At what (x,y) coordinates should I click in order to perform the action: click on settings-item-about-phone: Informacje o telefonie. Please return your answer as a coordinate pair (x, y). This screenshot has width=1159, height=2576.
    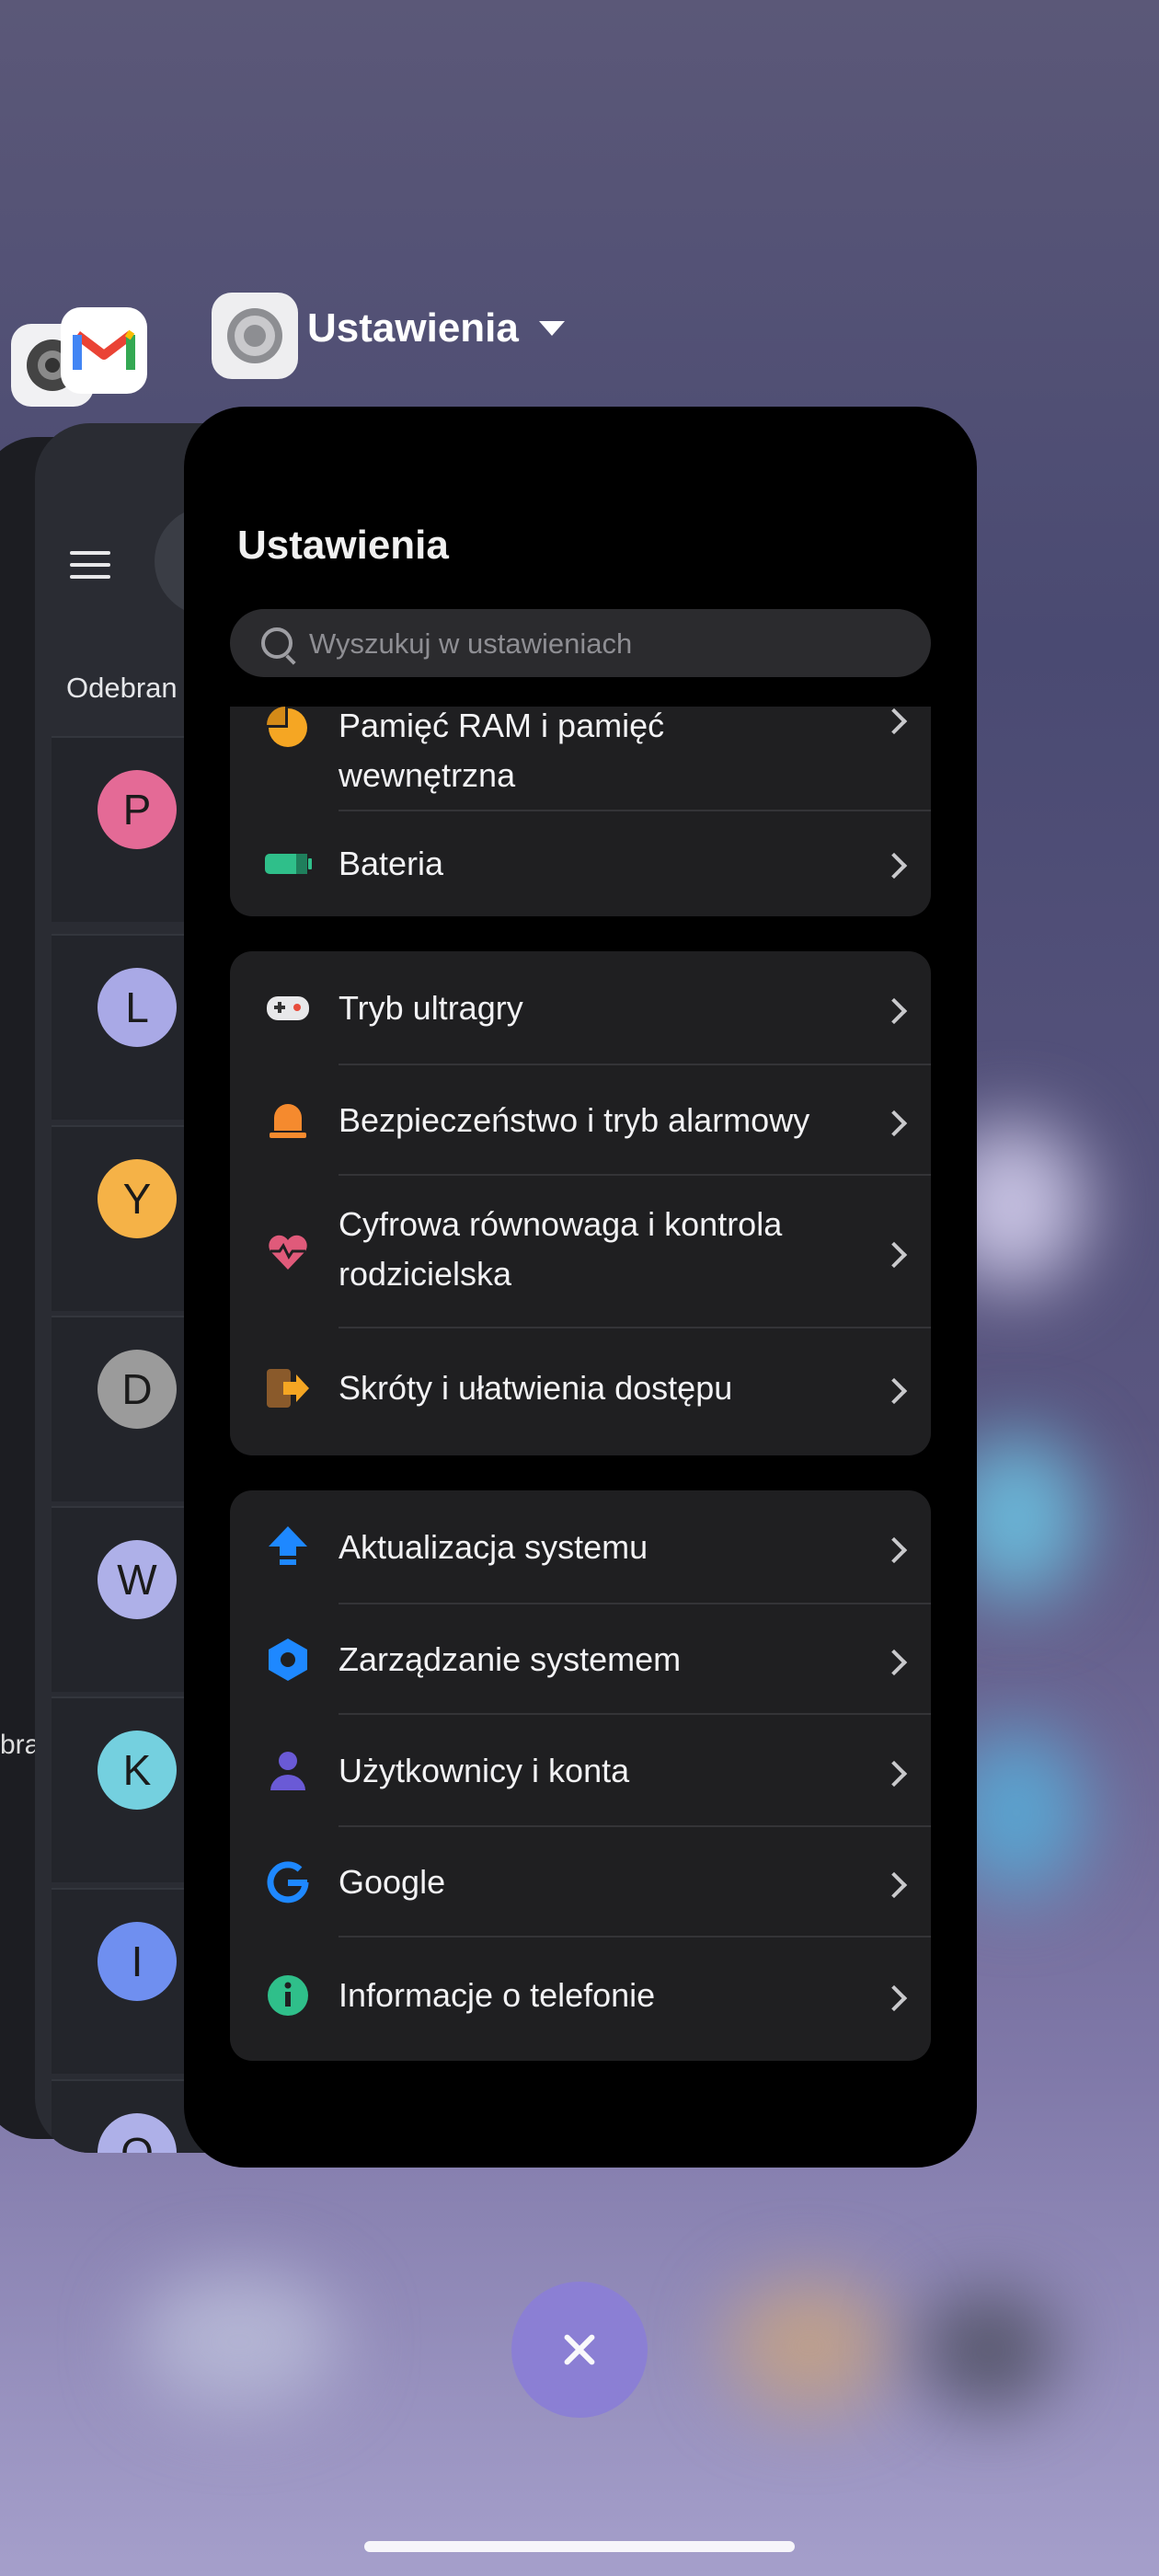
    Looking at the image, I should click on (580, 1999).